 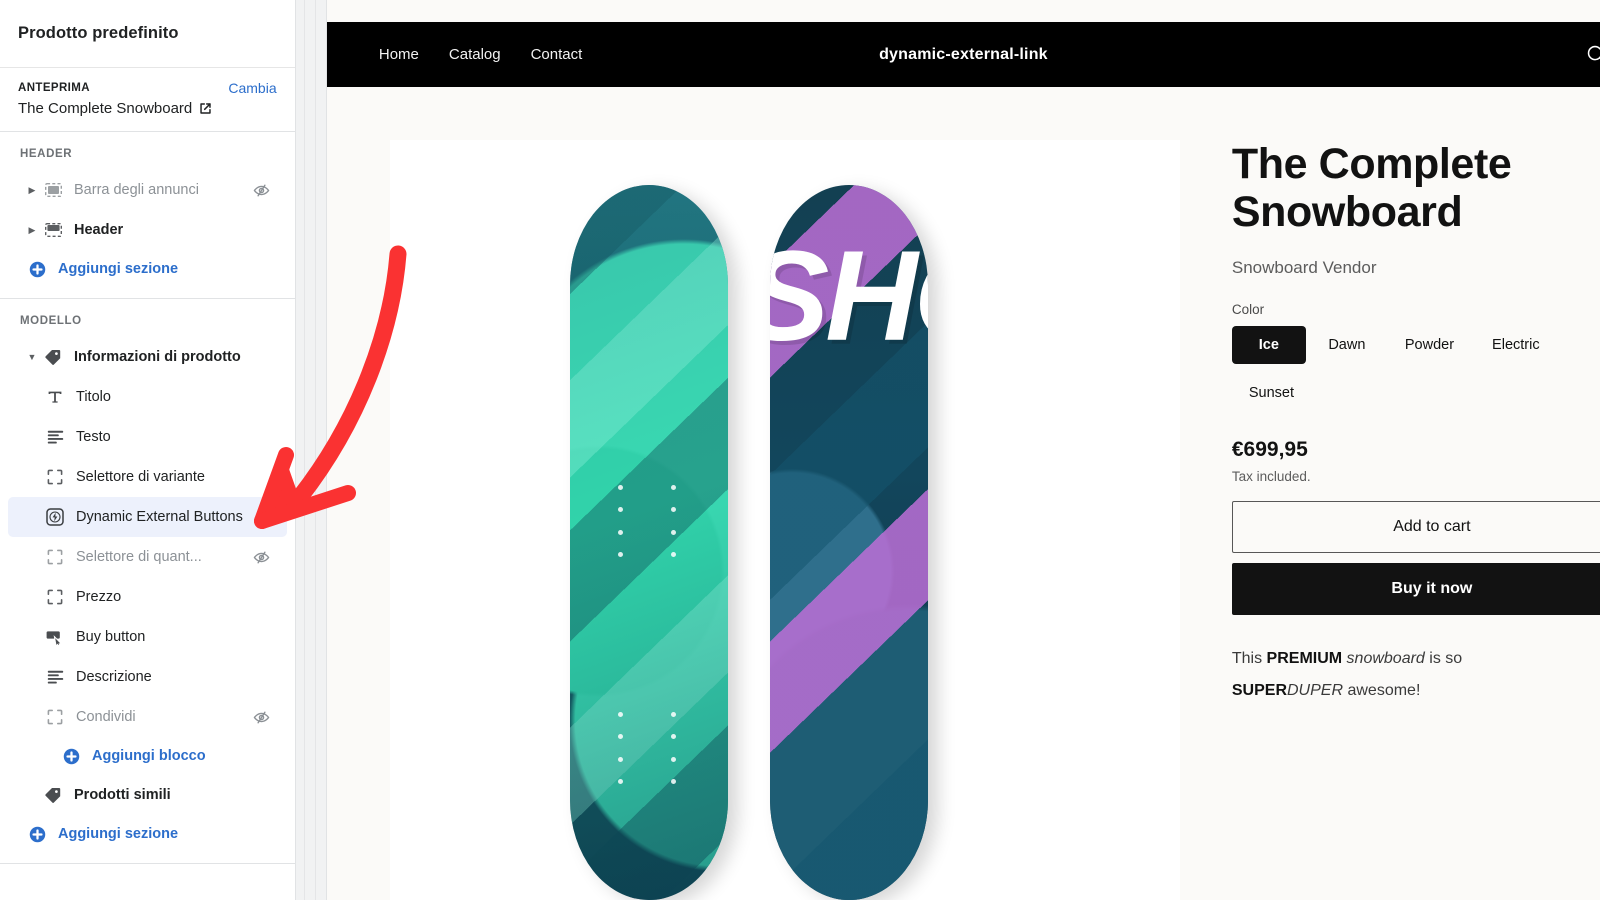 I want to click on snowboard-front, so click(x=648, y=542).